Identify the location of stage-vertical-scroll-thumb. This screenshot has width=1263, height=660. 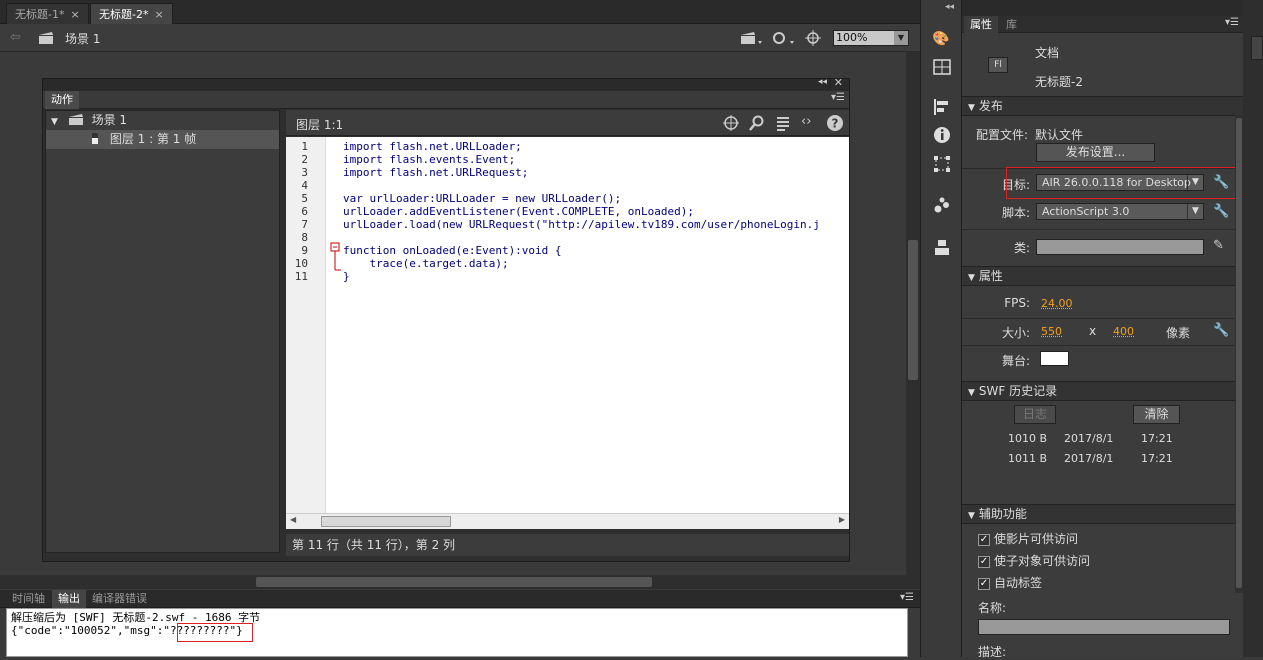
(913, 310).